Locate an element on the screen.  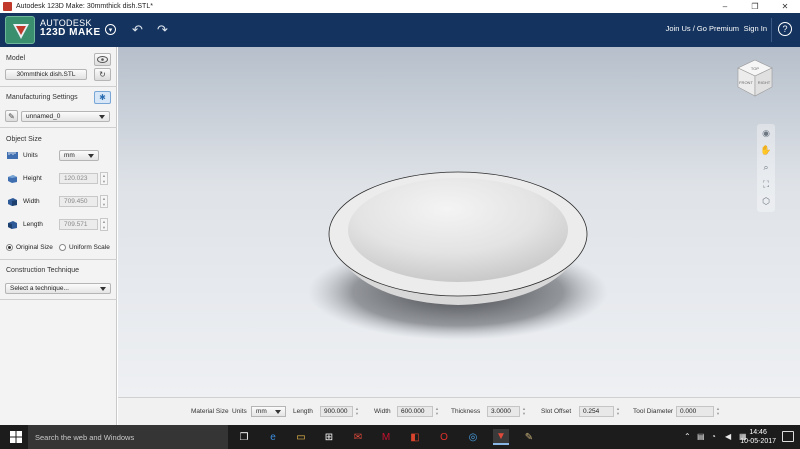
minimize-button: – is located at coordinates (725, 6).